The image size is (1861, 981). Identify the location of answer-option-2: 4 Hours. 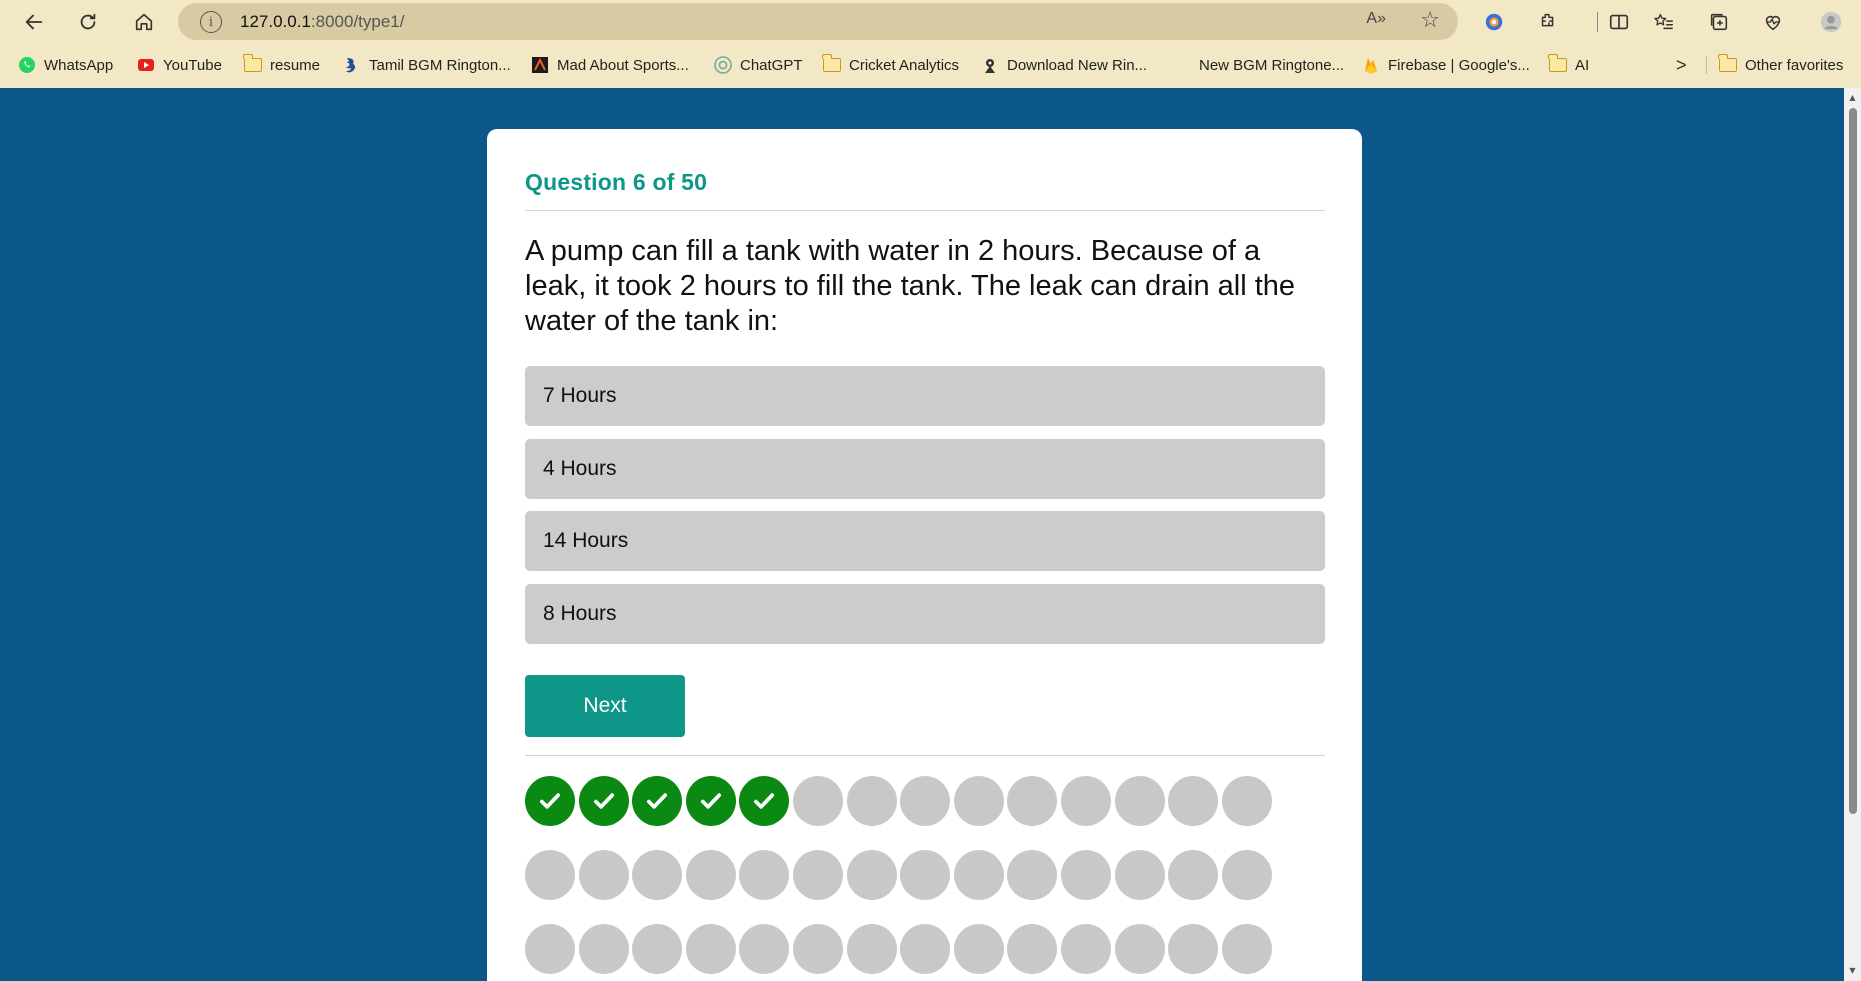
(925, 469).